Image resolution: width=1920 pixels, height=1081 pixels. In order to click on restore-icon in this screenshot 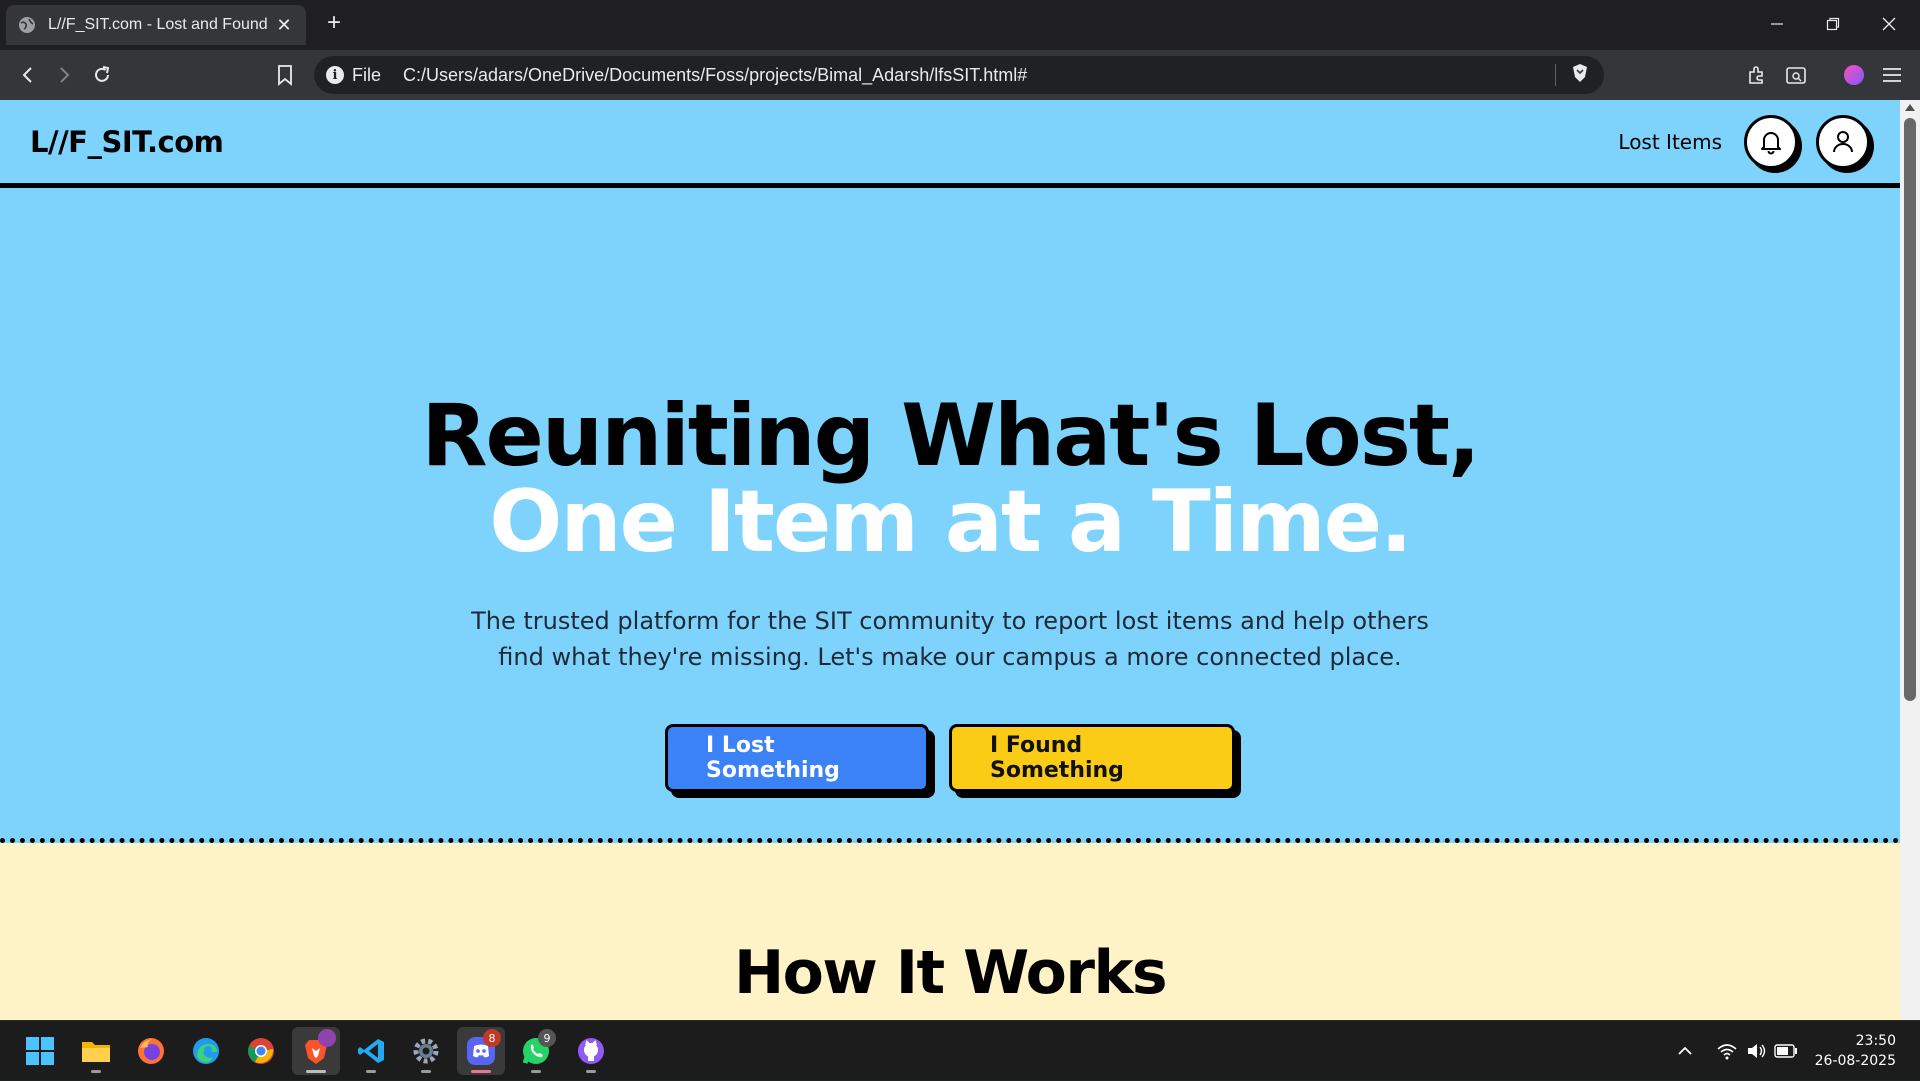, I will do `click(1833, 24)`.